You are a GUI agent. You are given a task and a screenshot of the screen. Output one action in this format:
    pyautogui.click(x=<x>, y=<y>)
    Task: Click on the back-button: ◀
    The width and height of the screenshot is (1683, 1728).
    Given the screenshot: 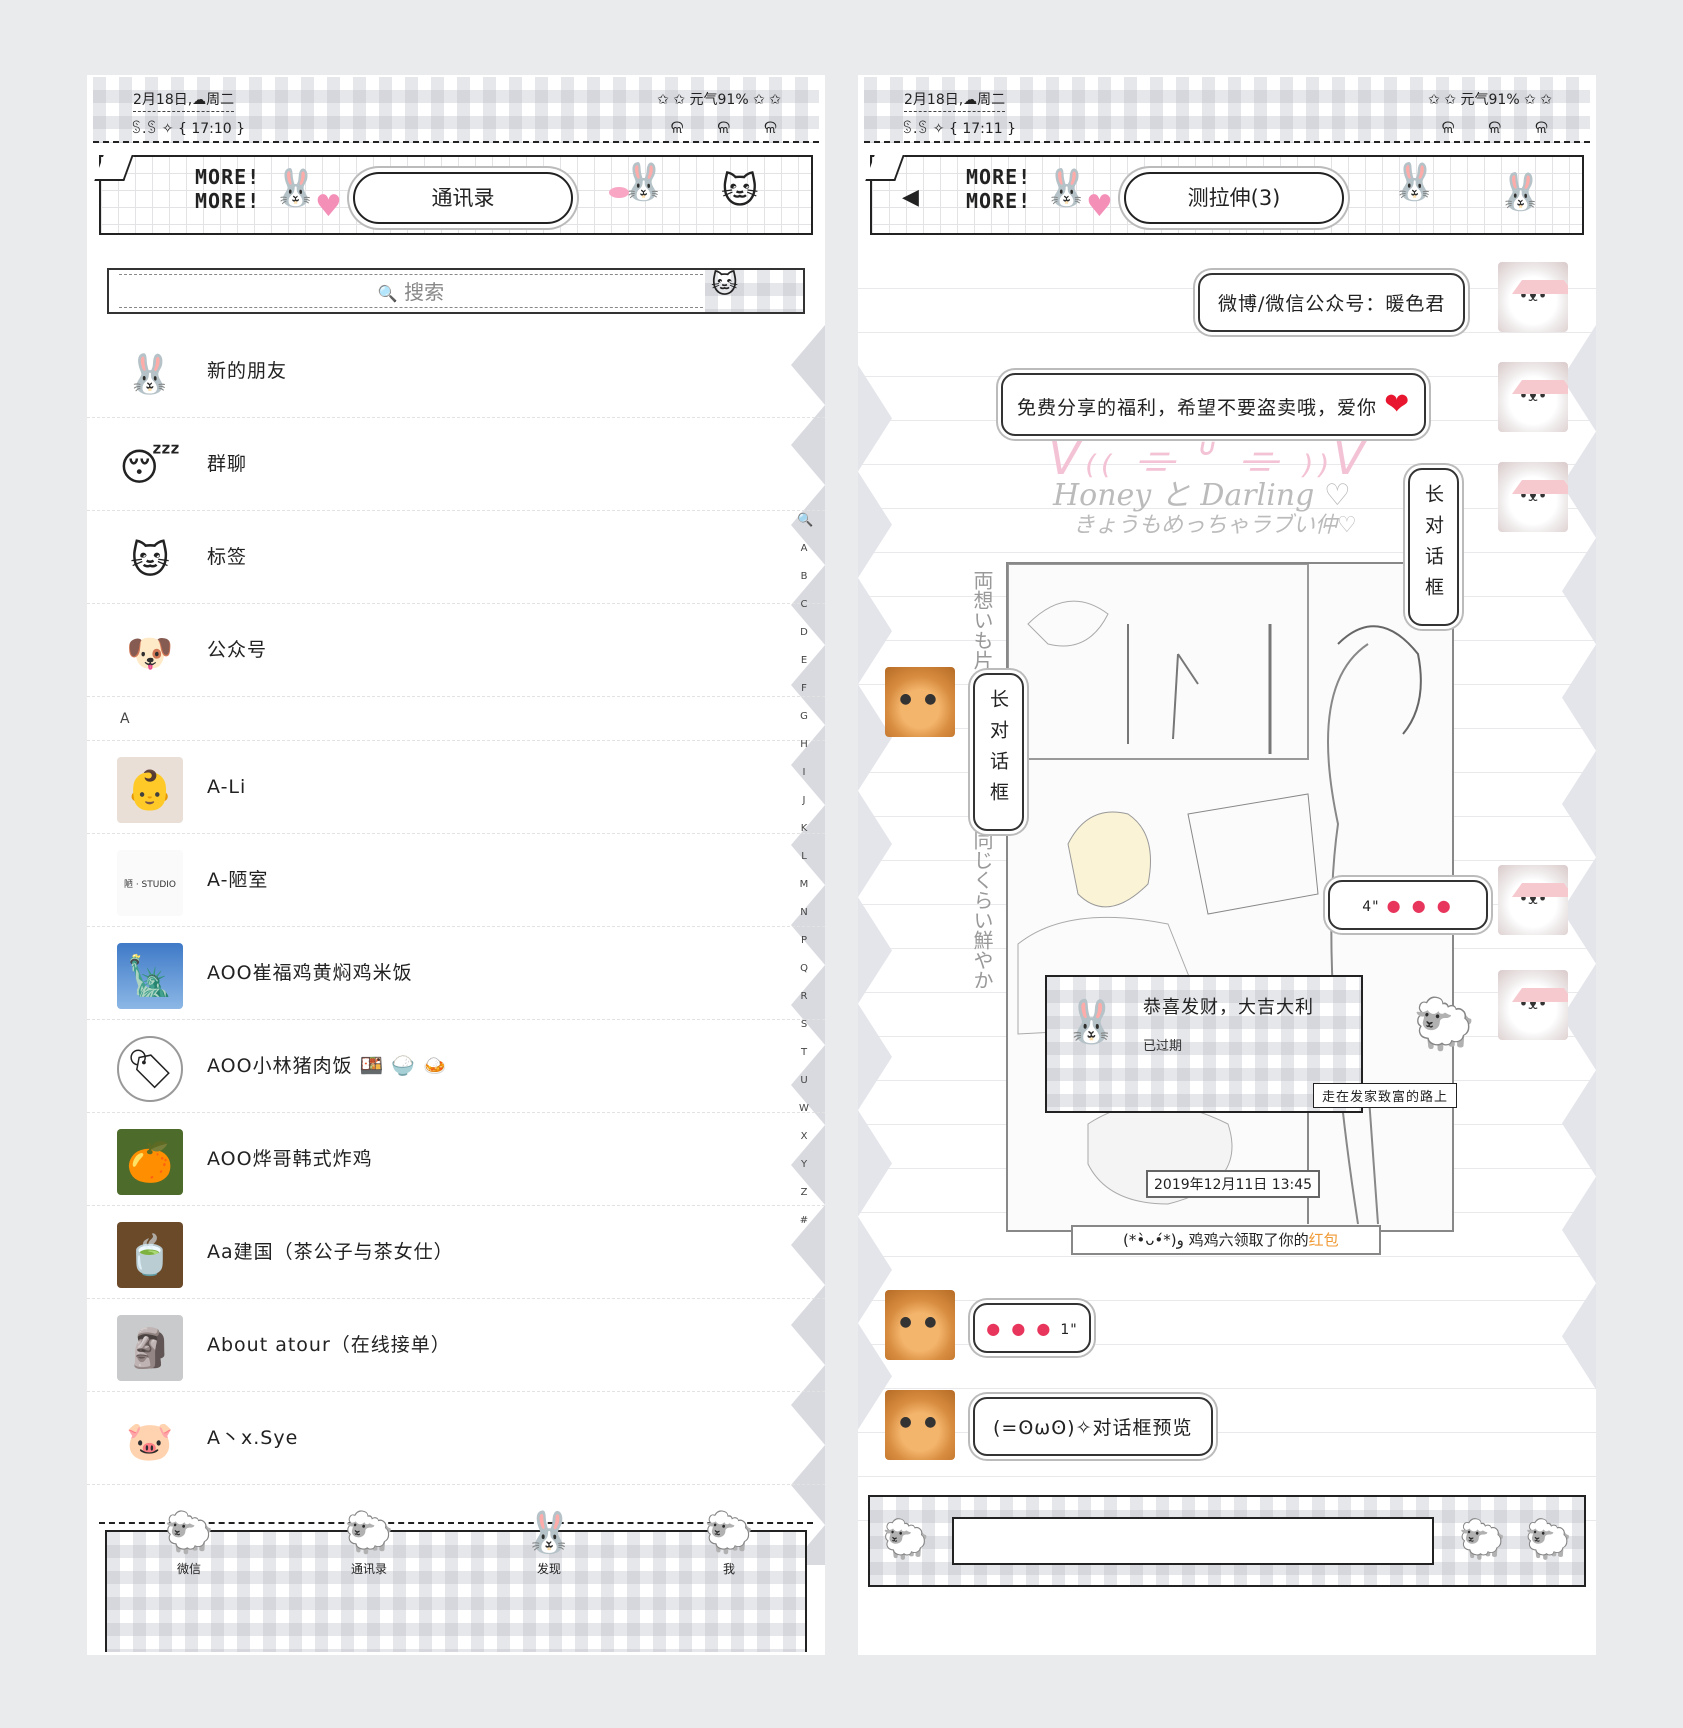 What is the action you would take?
    pyautogui.click(x=910, y=197)
    